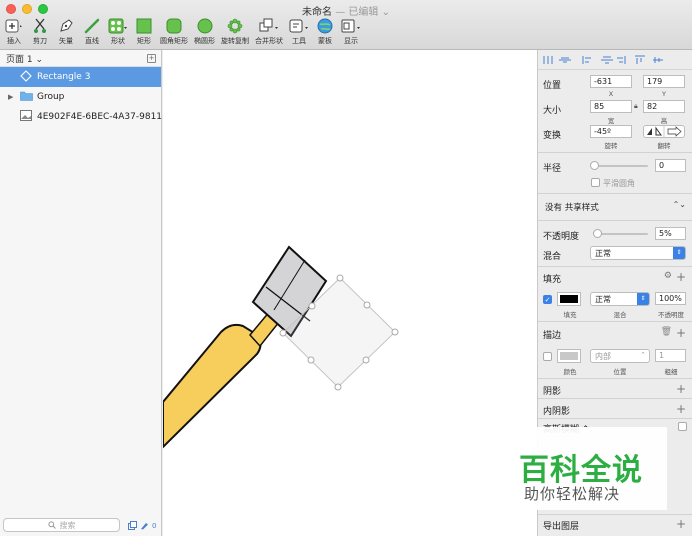 The width and height of the screenshot is (692, 536). I want to click on radius-input: 0, so click(670, 165).